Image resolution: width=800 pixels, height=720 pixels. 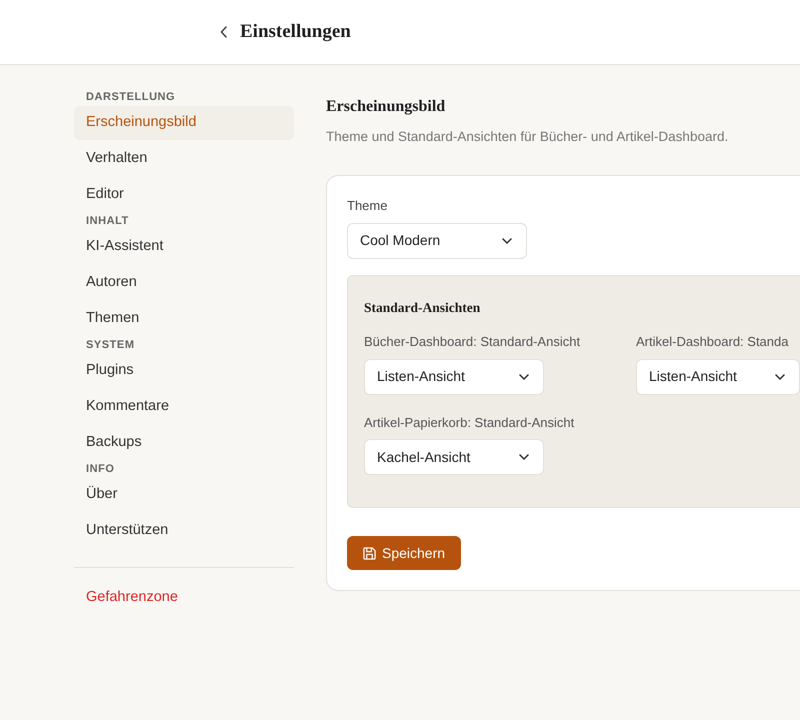 I want to click on sidebar-item: Autoren, so click(x=184, y=283).